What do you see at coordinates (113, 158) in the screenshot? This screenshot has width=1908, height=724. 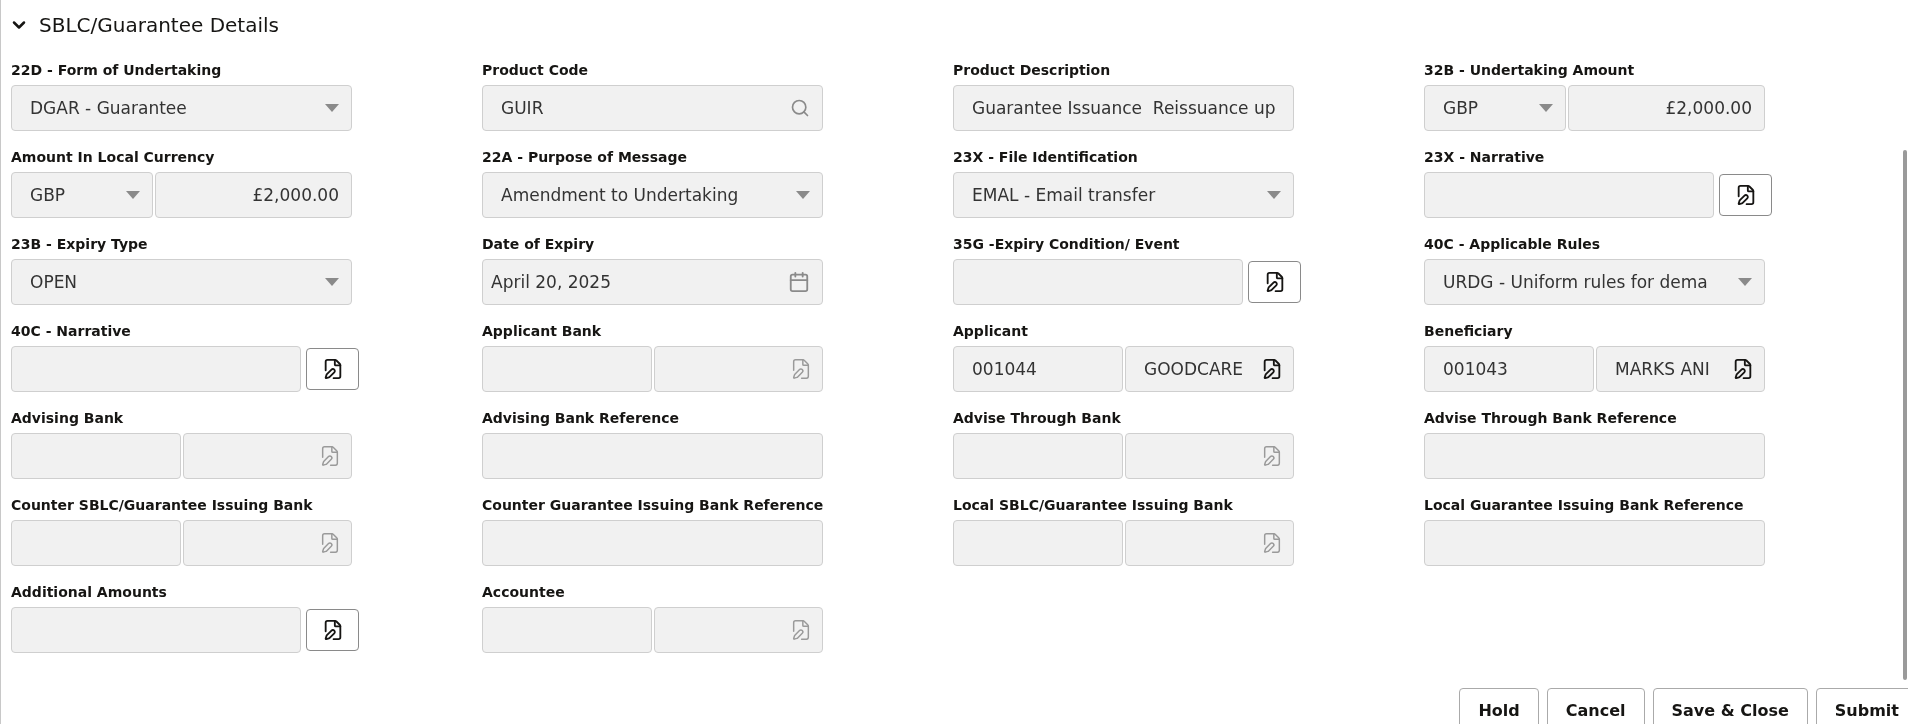 I see `field-label: Amount In Local Currency` at bounding box center [113, 158].